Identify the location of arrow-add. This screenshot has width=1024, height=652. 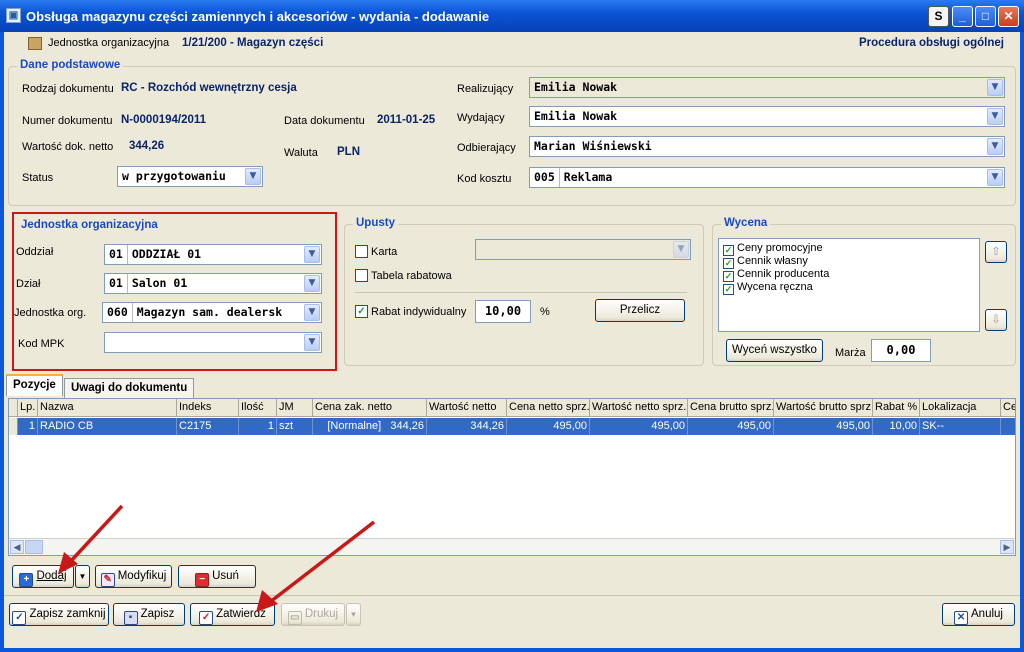
(96, 534).